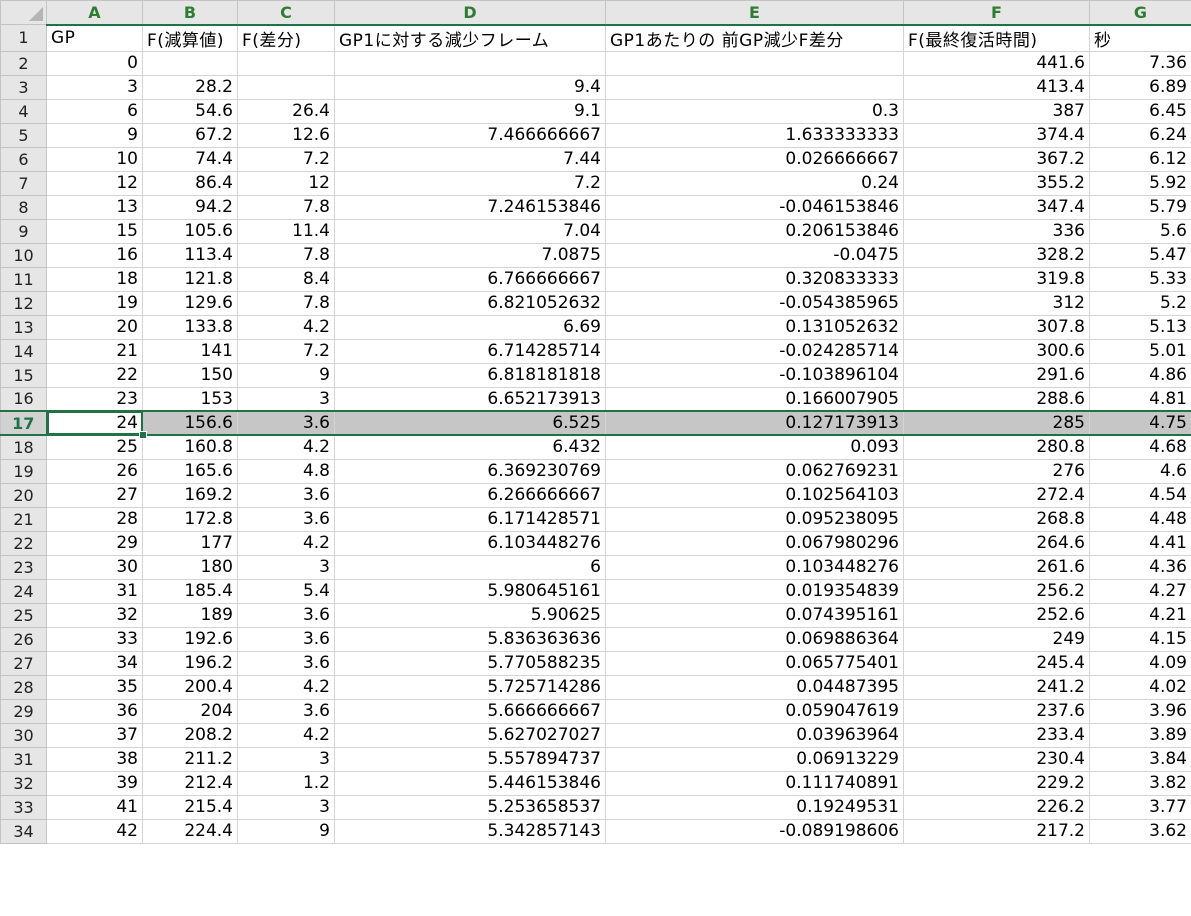 The image size is (1191, 916). I want to click on cell: 22, so click(94, 375).